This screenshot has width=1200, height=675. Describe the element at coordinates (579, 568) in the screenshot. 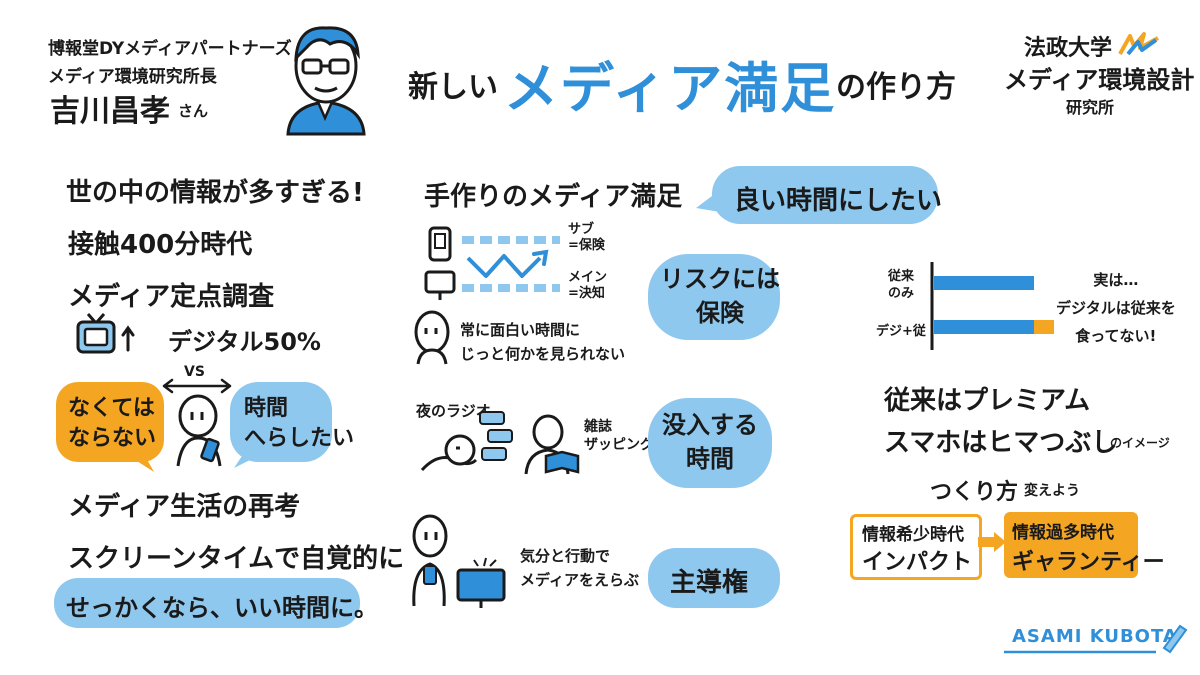

I see `choose-media-text: 気分と行動で メディアをえらぶ` at that location.